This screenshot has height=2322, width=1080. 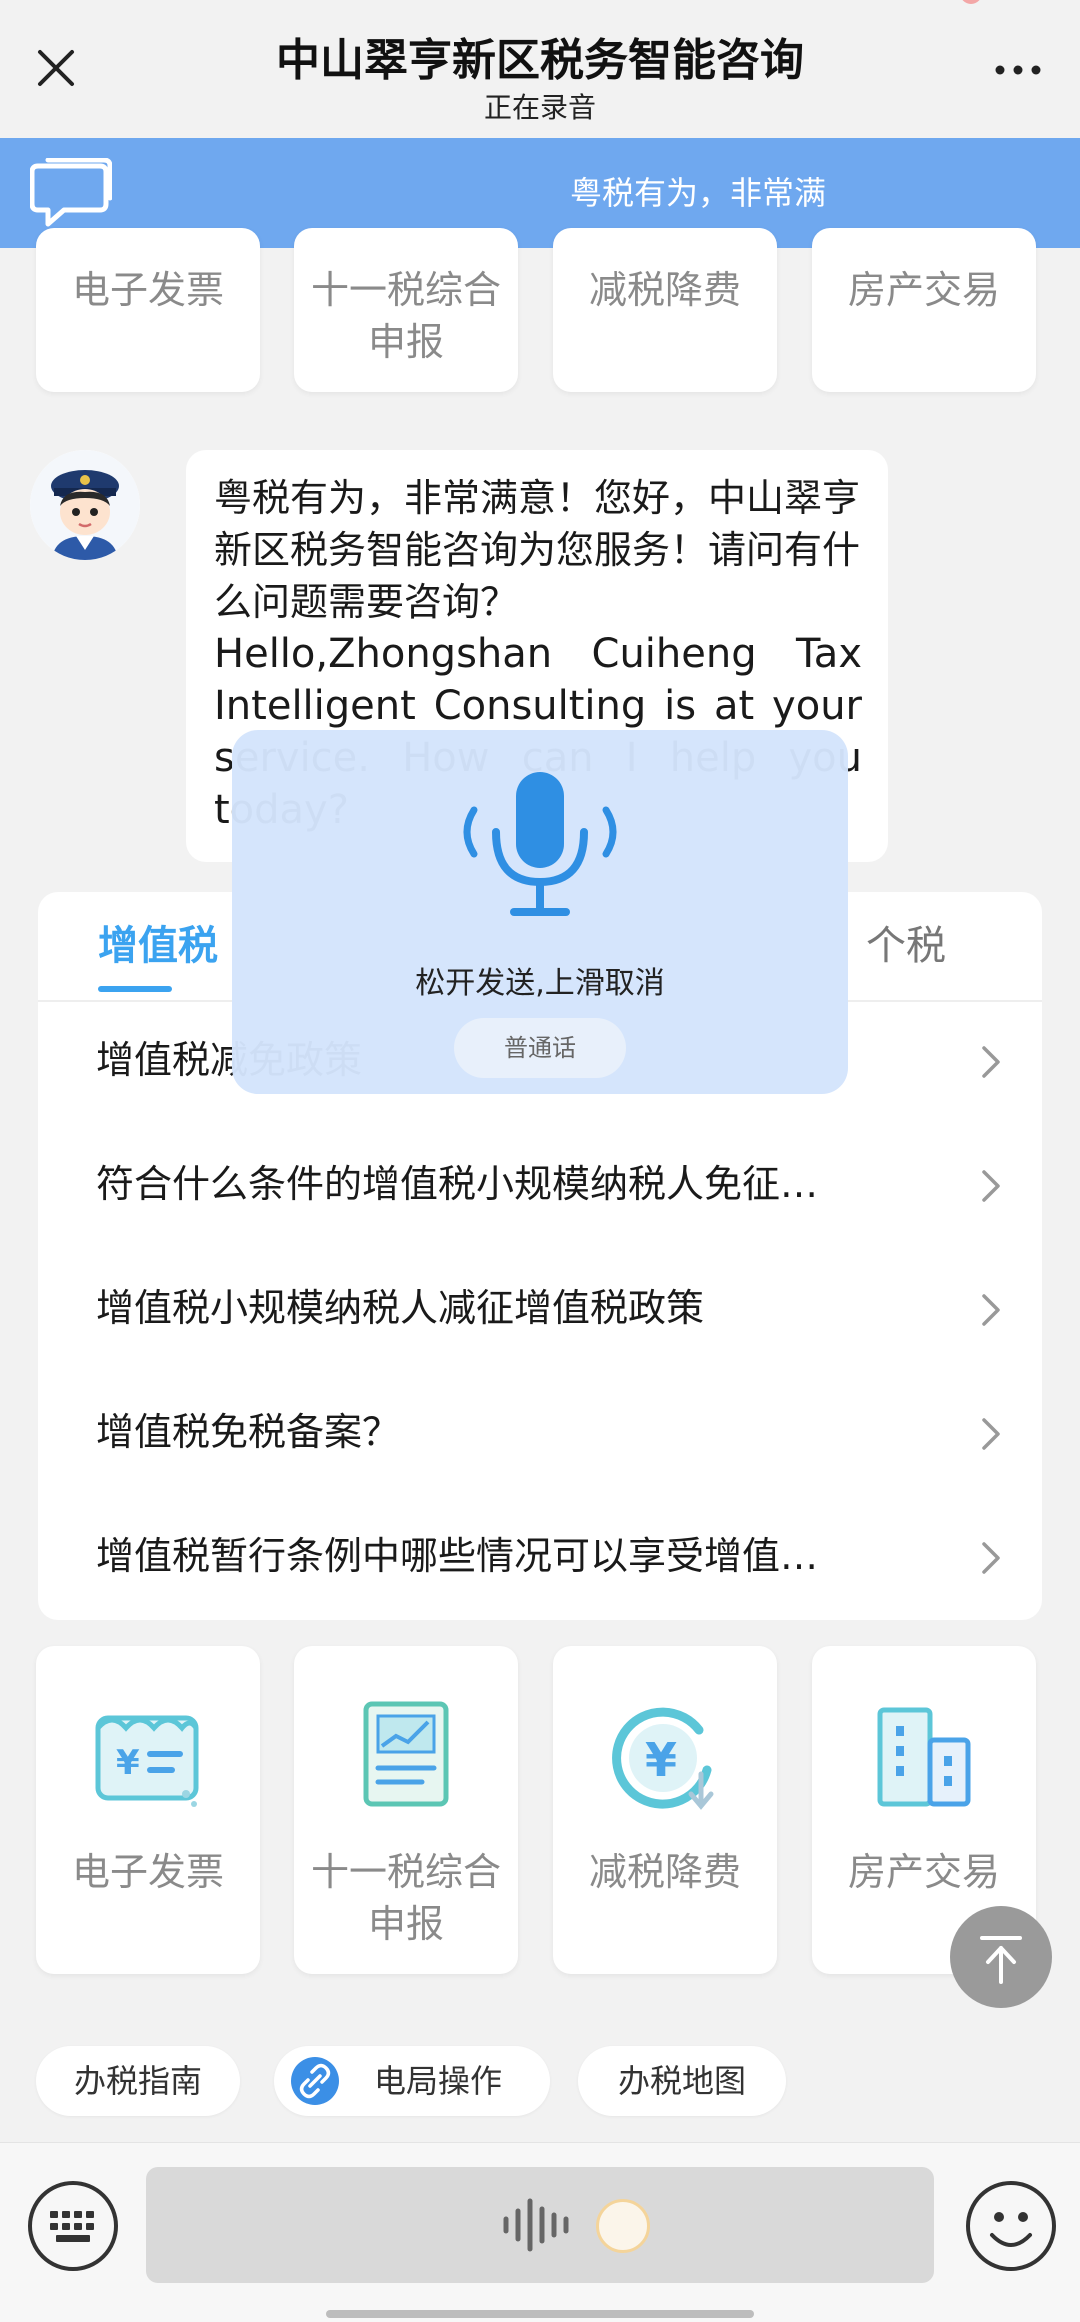 What do you see at coordinates (623, 2226) in the screenshot?
I see `recording-dot` at bounding box center [623, 2226].